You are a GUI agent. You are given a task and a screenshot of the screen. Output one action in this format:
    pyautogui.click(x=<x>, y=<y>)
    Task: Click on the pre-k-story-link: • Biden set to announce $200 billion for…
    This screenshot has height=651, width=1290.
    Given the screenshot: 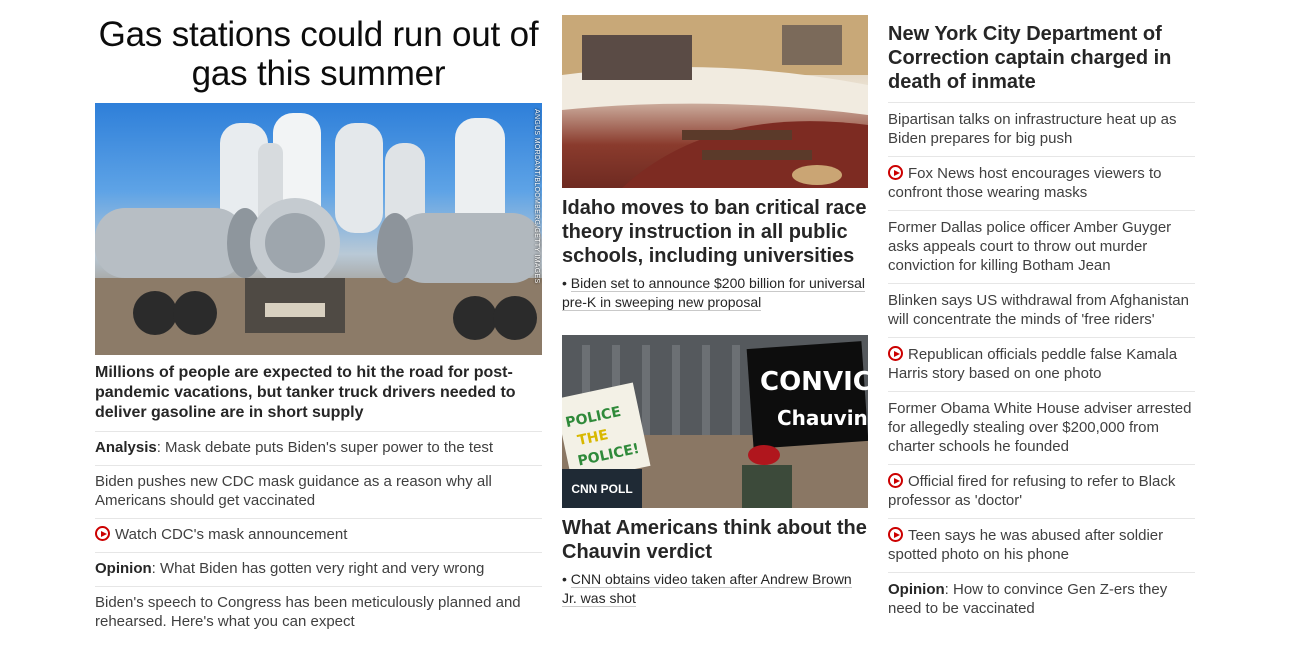 What is the action you would take?
    pyautogui.click(x=715, y=293)
    